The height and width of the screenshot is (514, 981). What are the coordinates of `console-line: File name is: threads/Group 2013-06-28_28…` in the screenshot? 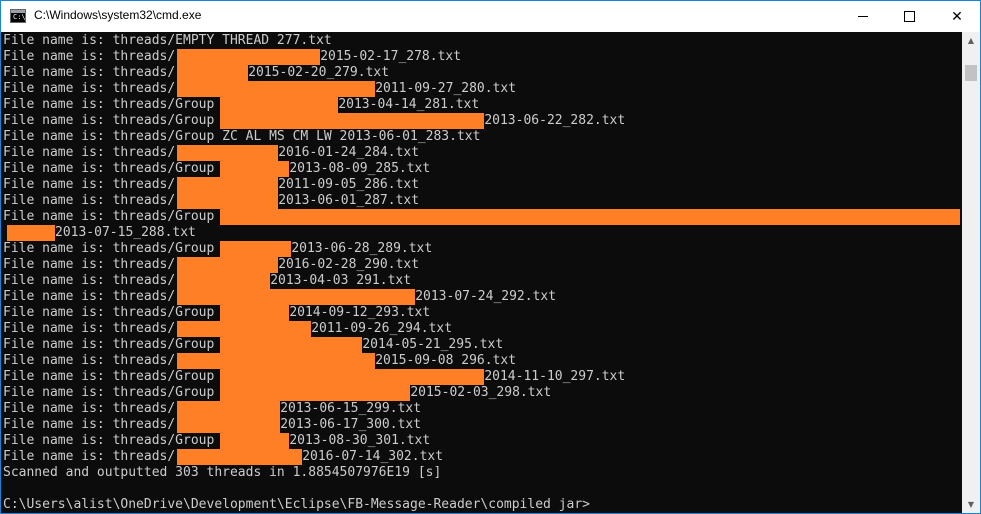 It's located at (217, 249).